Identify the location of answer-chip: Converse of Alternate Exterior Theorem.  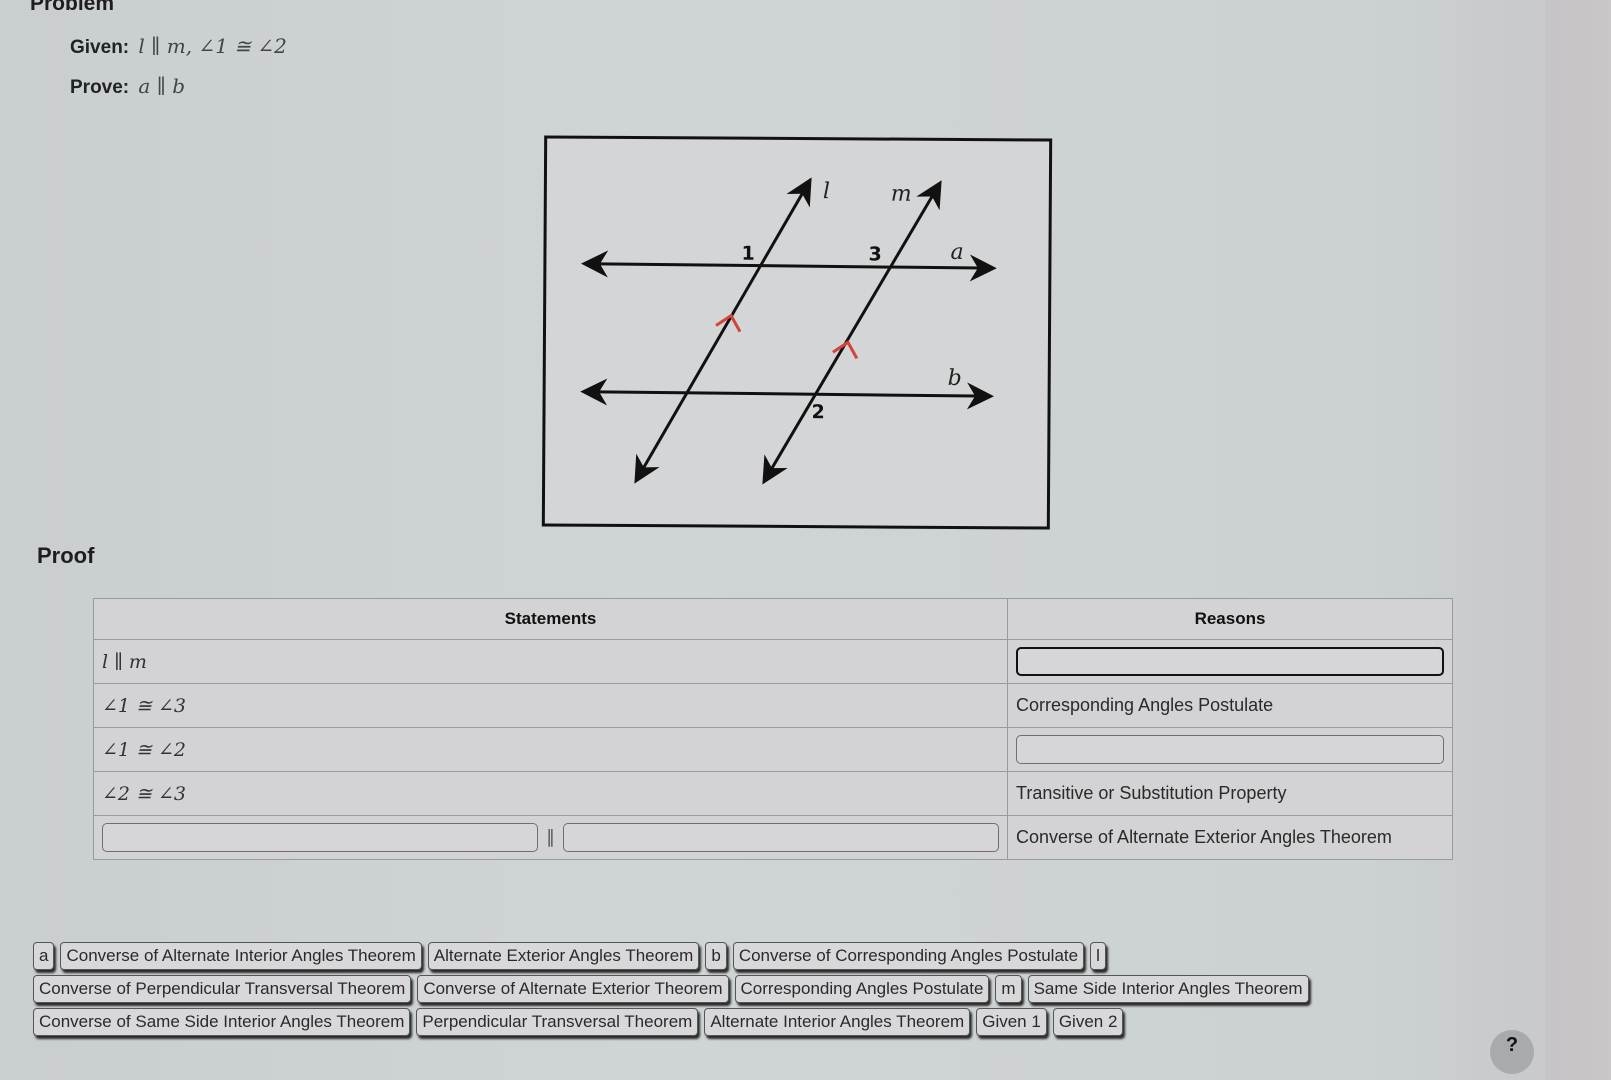
(573, 989).